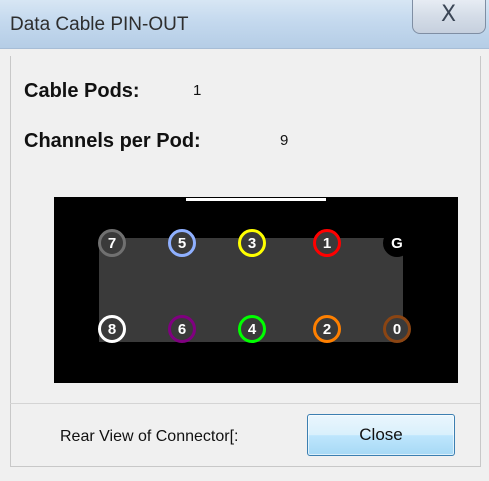 This screenshot has height=481, width=489. I want to click on rear-view-label: Rear View of Connector[:, so click(149, 436).